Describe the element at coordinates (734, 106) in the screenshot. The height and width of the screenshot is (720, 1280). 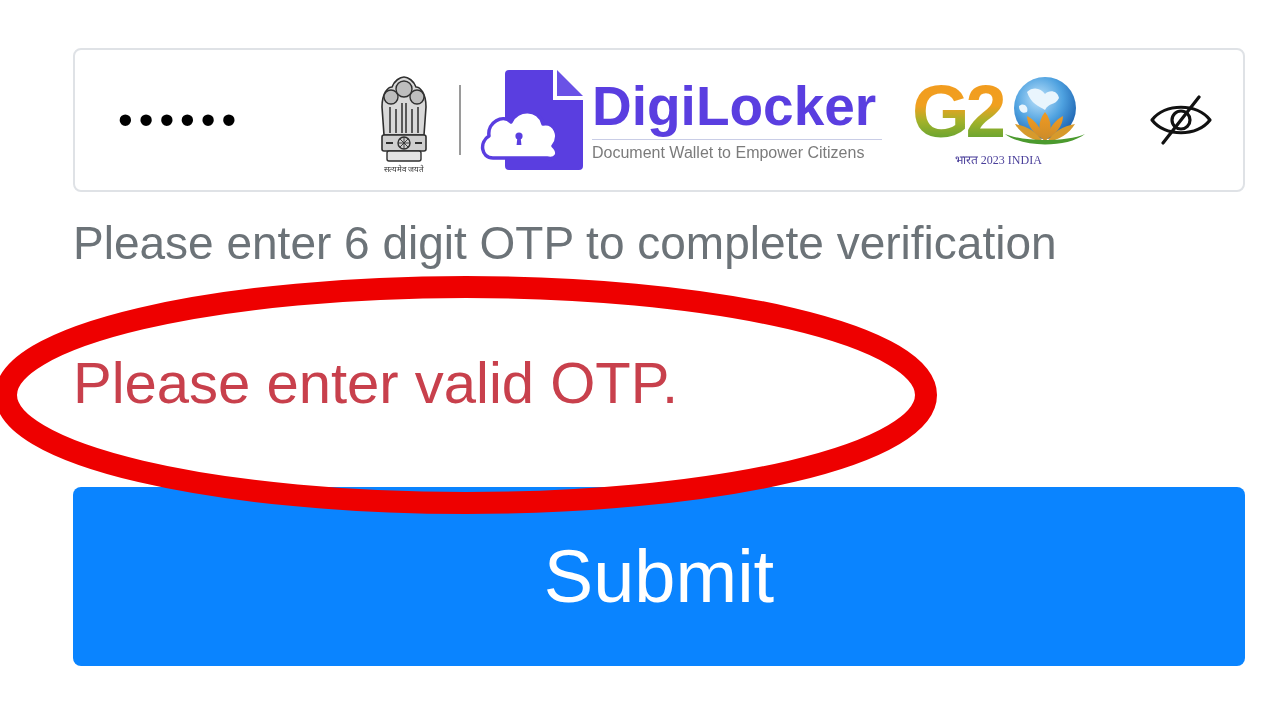
I see `brand-name: DigiLocker` at that location.